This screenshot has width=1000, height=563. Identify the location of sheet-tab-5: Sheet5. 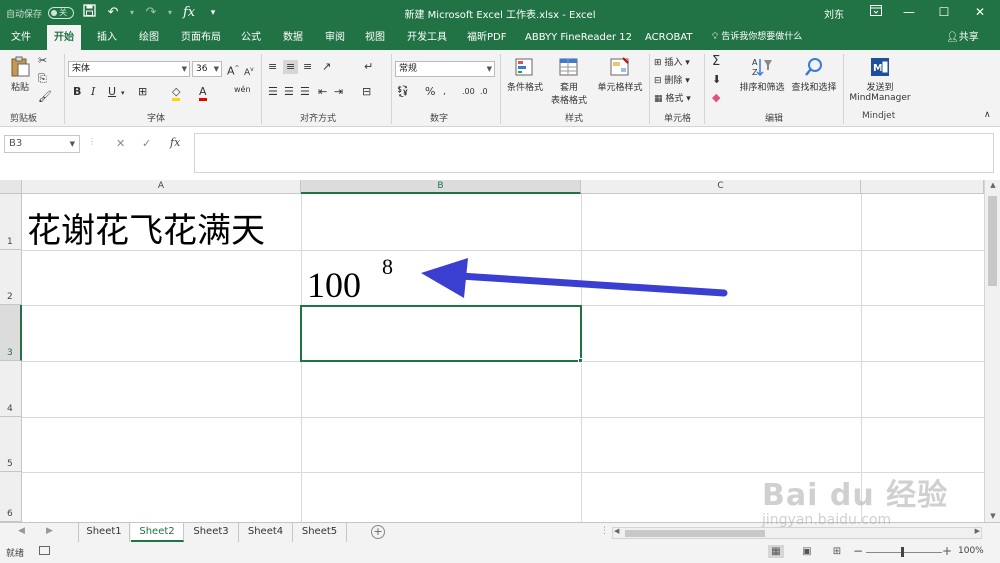
(320, 532).